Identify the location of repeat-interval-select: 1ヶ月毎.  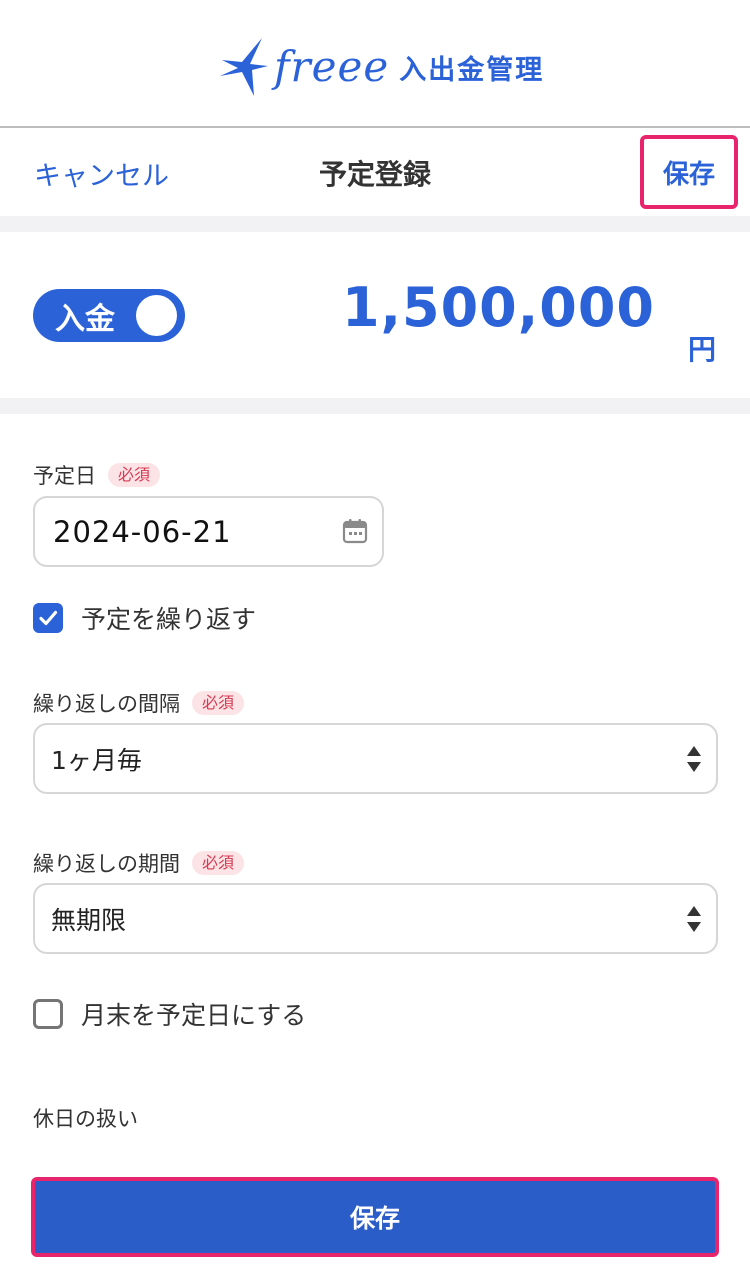
(375, 758).